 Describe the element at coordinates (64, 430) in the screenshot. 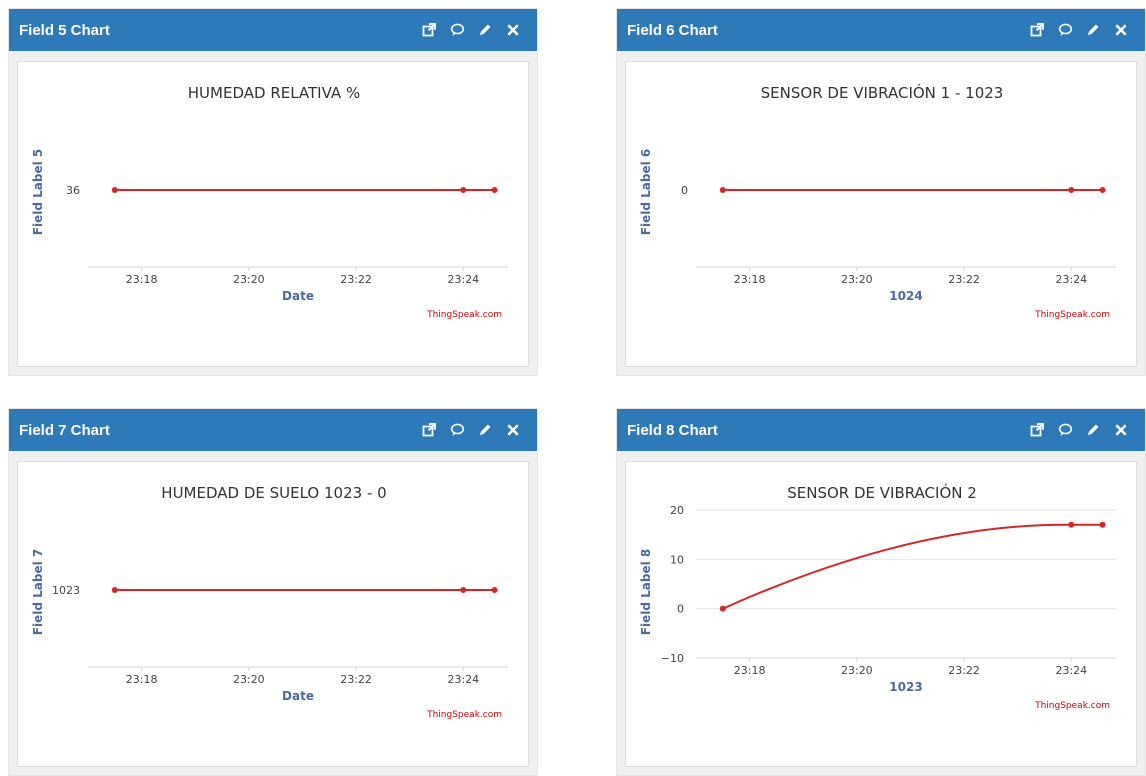

I see `panel-title: Field 7 Chart` at that location.